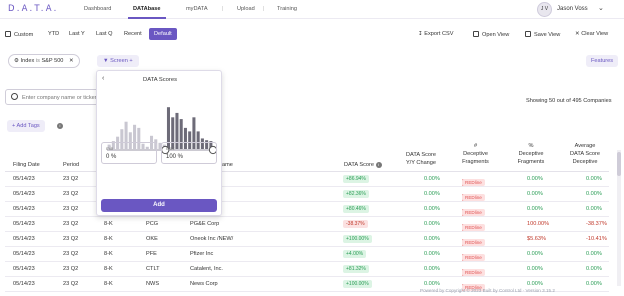  What do you see at coordinates (246, 9) in the screenshot?
I see `nav-upload: Upload` at bounding box center [246, 9].